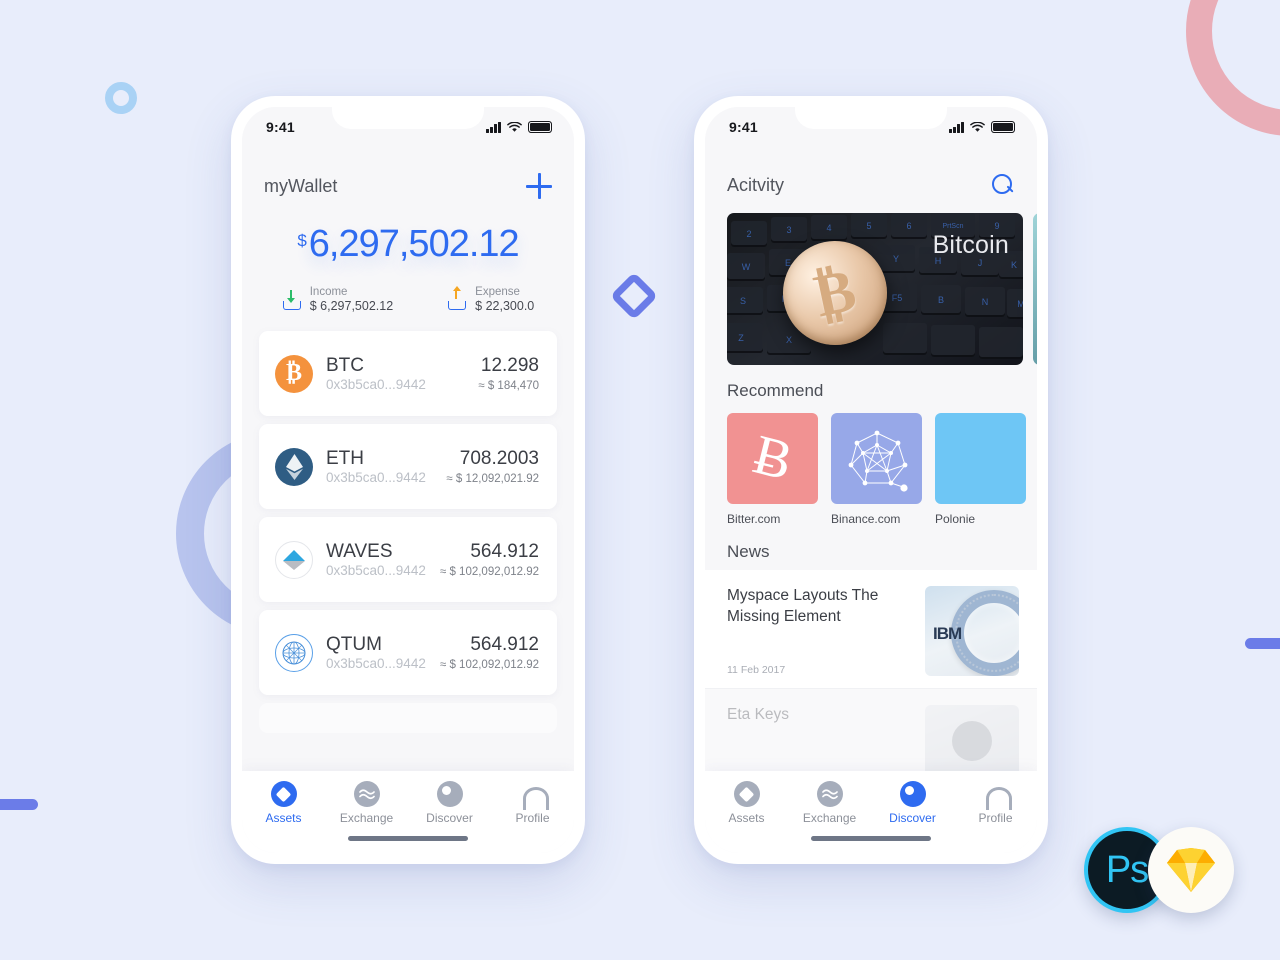  What do you see at coordinates (294, 559) in the screenshot?
I see `waves-icon` at bounding box center [294, 559].